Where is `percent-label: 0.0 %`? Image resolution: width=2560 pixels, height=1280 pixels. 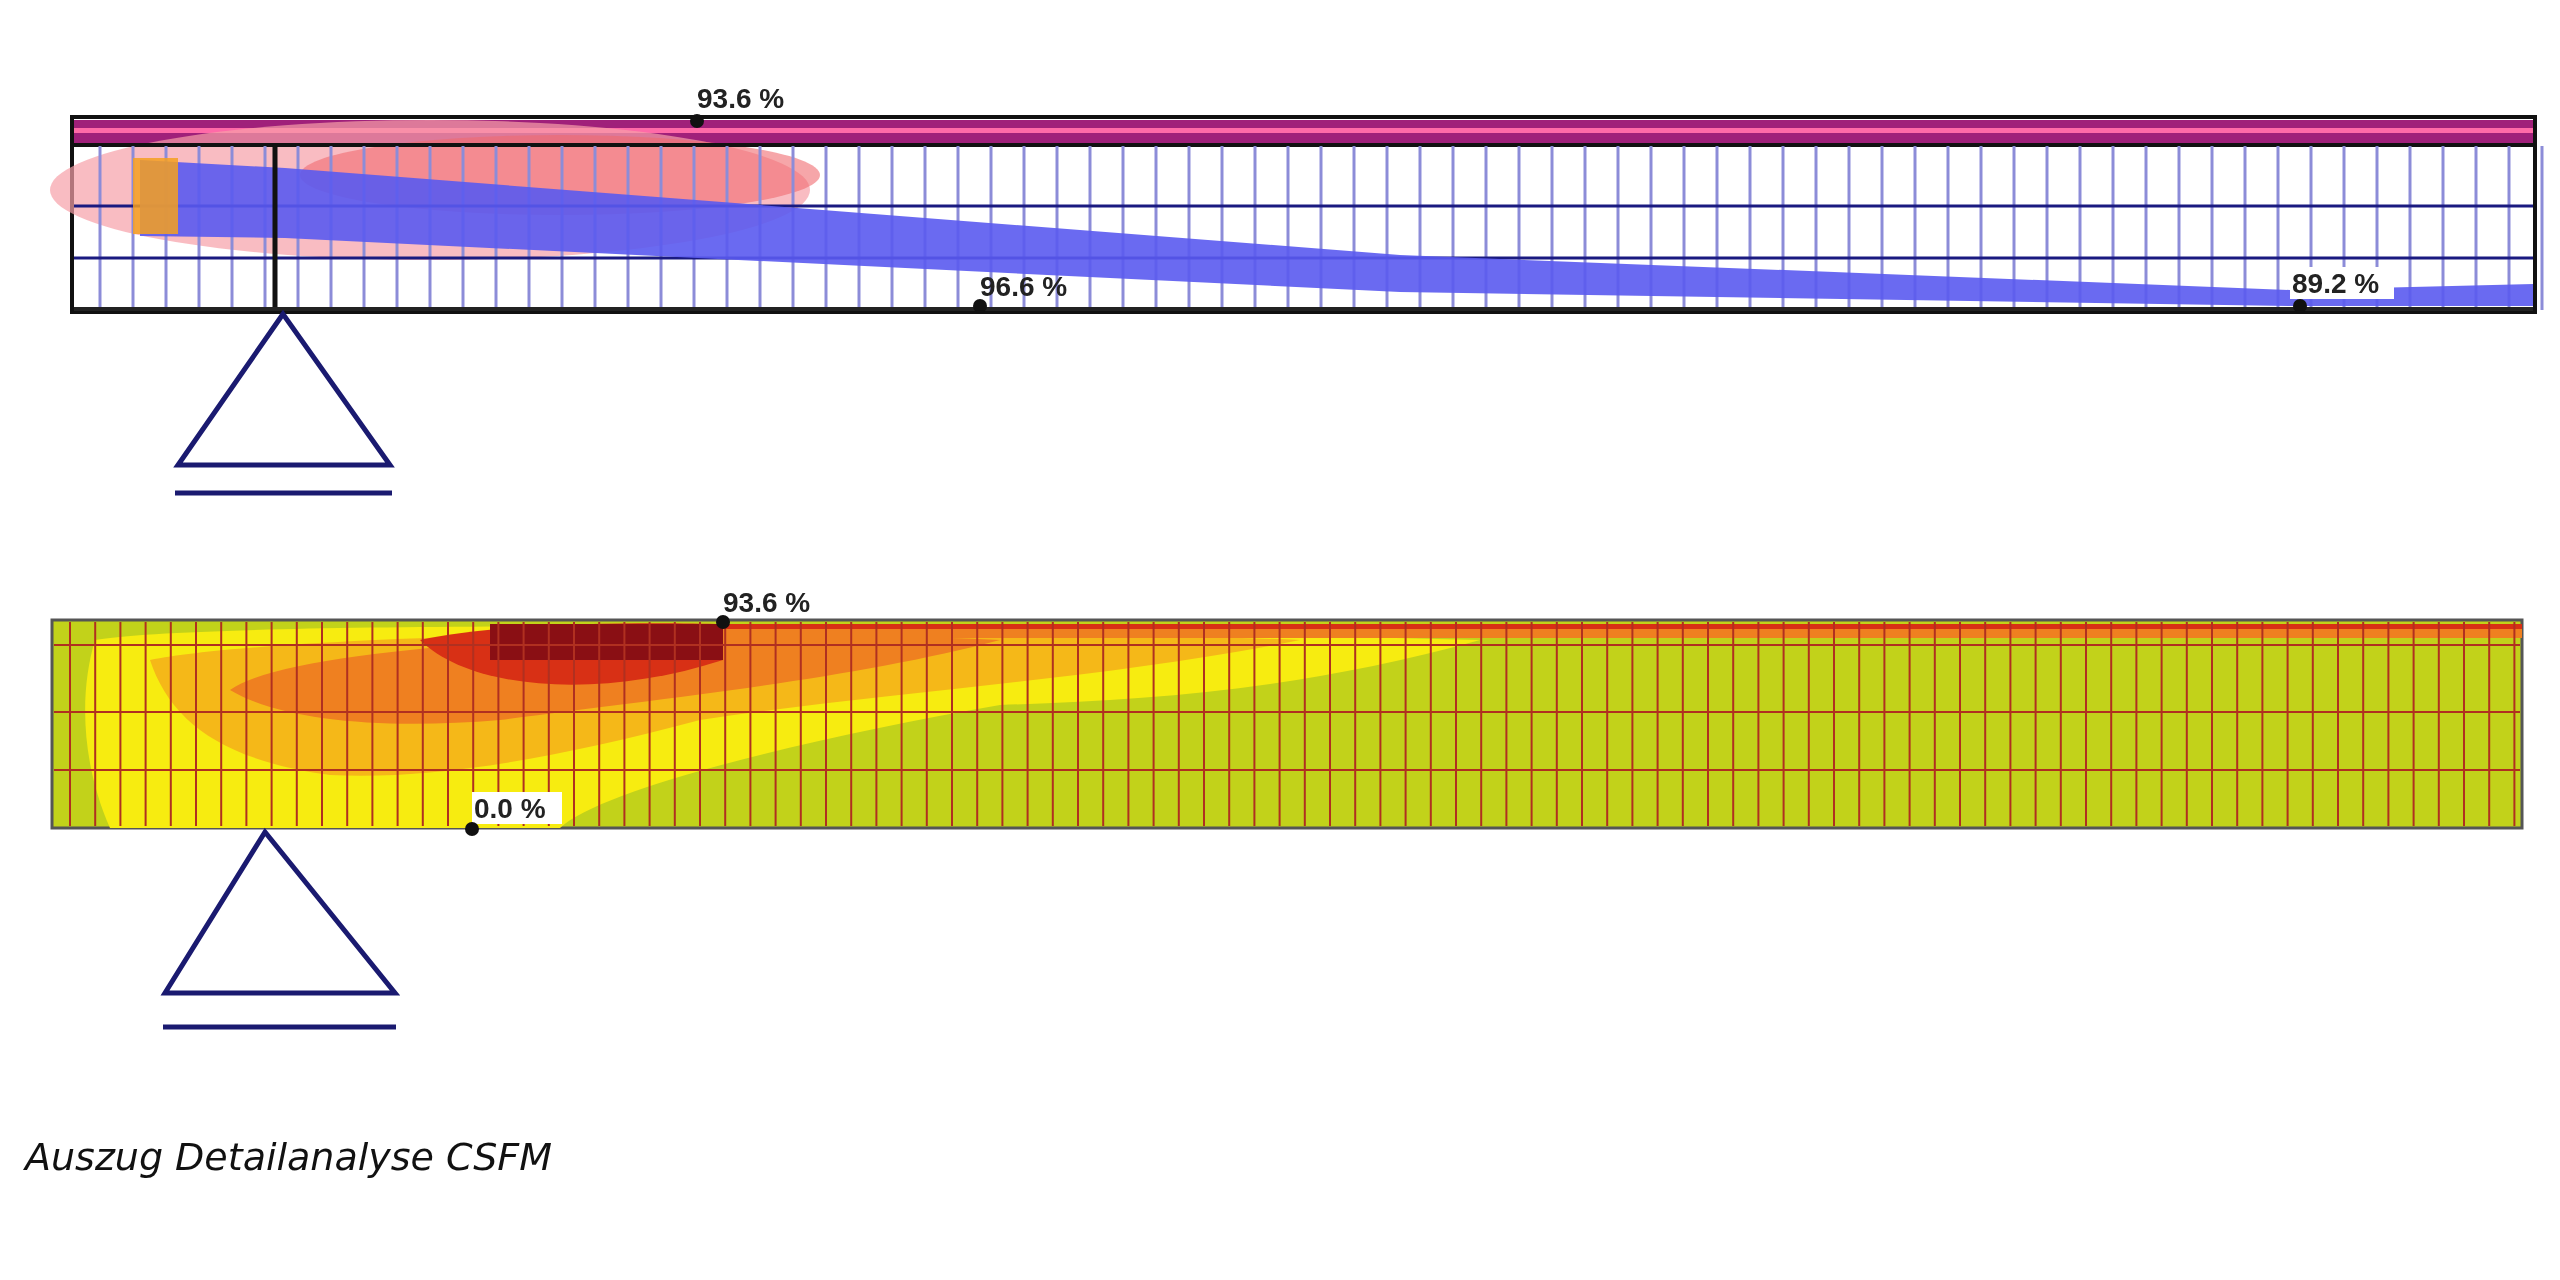
percent-label: 0.0 % is located at coordinates (513, 814).